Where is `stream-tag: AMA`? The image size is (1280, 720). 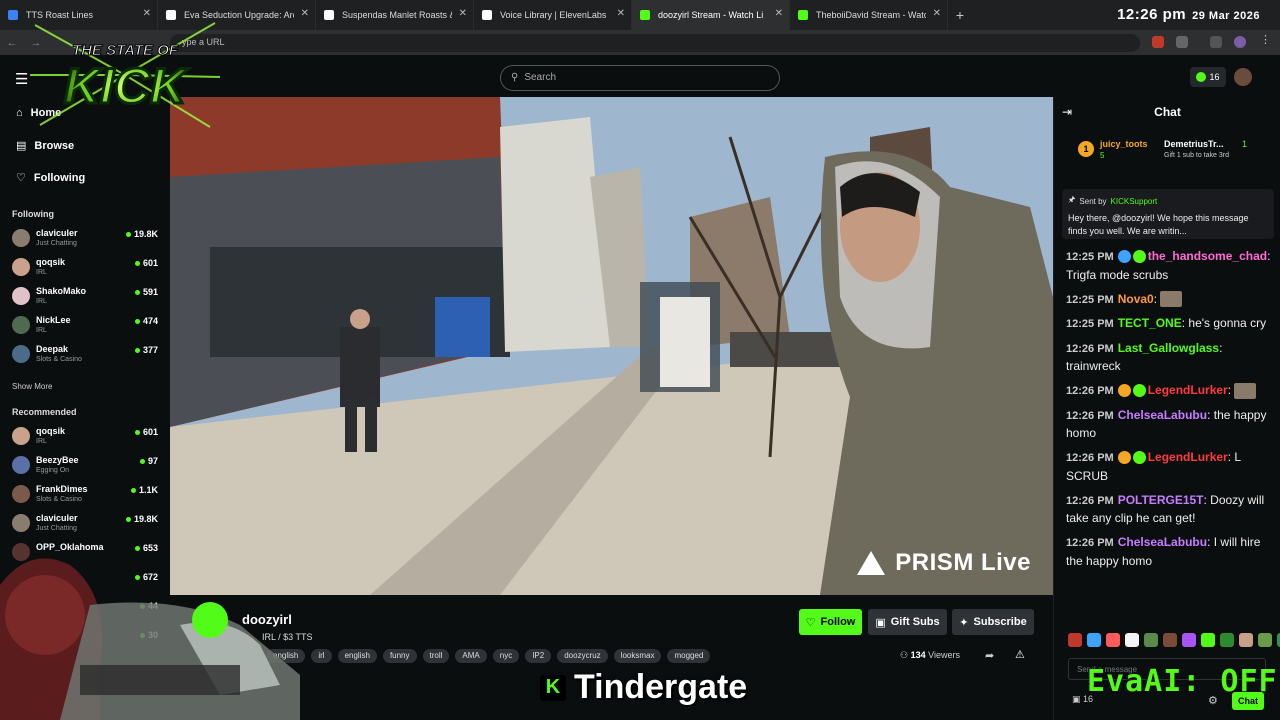 stream-tag: AMA is located at coordinates (471, 656).